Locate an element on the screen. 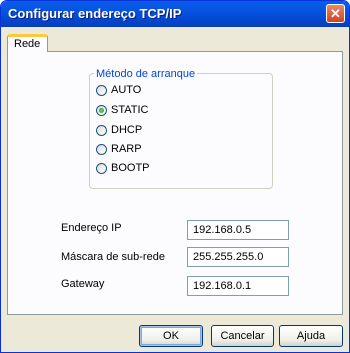  ok-button-label: OK is located at coordinates (171, 336).